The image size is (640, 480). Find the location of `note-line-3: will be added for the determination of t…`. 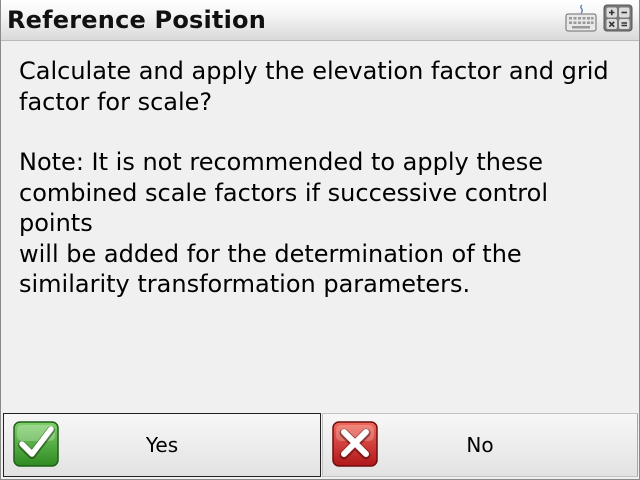

note-line-3: will be added for the determination of t… is located at coordinates (270, 253).